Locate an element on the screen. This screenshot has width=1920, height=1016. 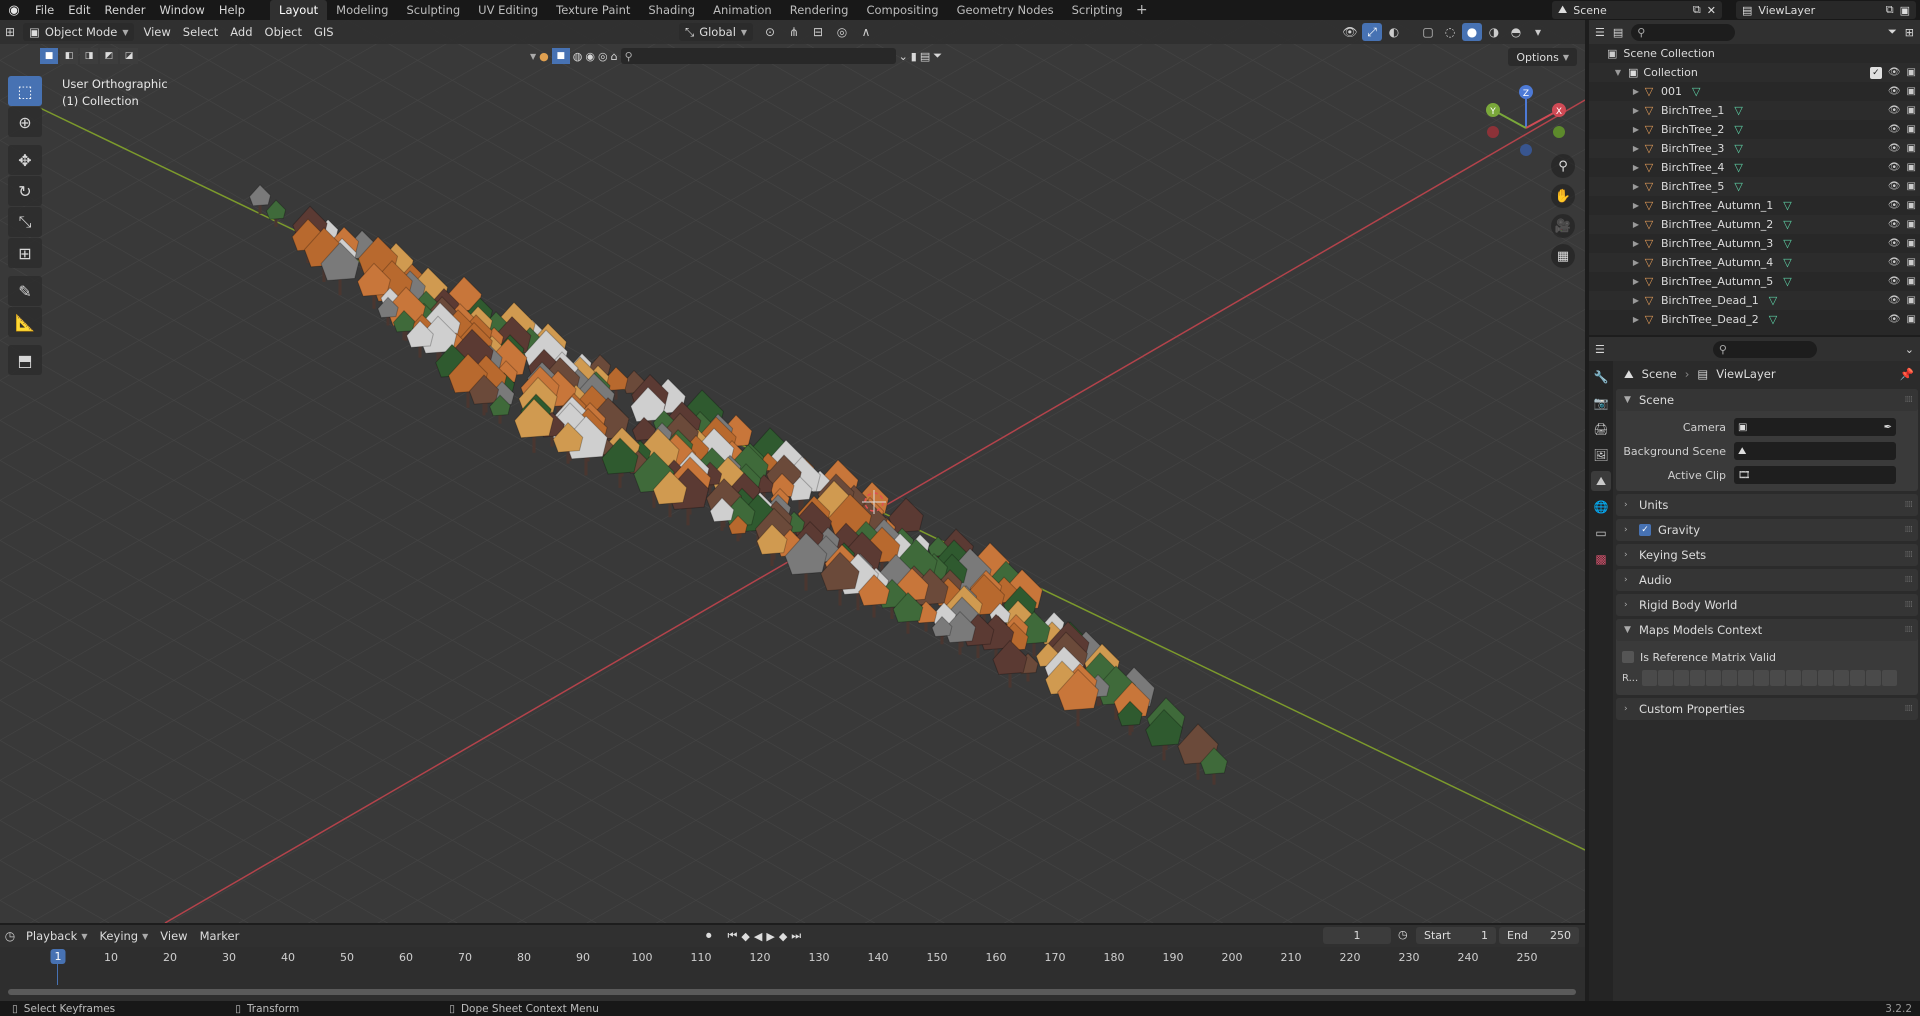
shading-options-icon: ▾ is located at coordinates (1538, 32).